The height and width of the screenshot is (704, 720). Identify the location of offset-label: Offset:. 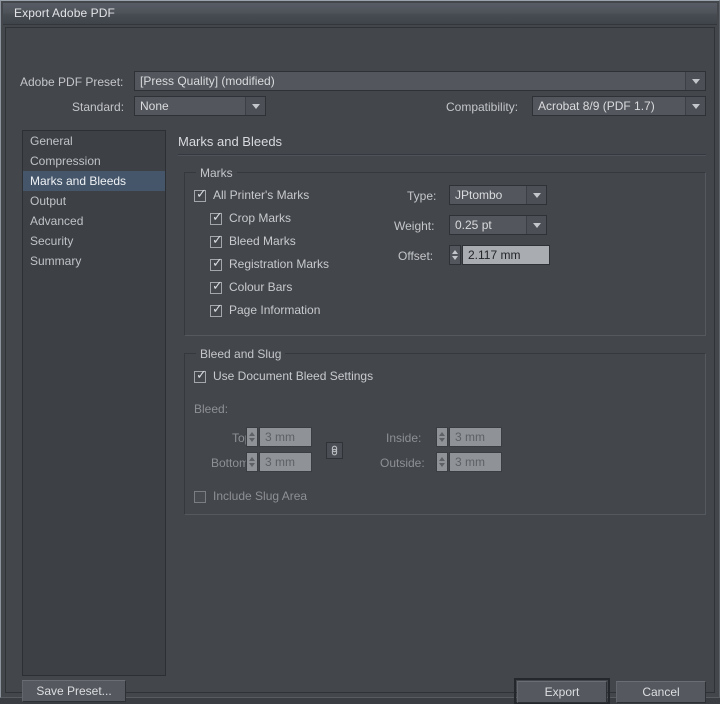
(416, 256).